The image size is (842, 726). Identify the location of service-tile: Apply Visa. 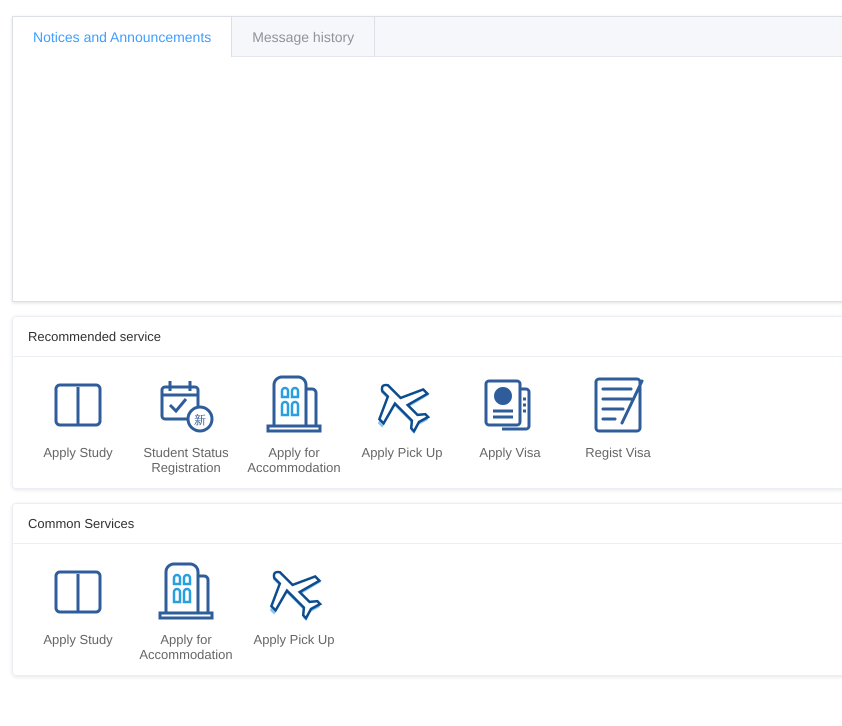
(510, 425).